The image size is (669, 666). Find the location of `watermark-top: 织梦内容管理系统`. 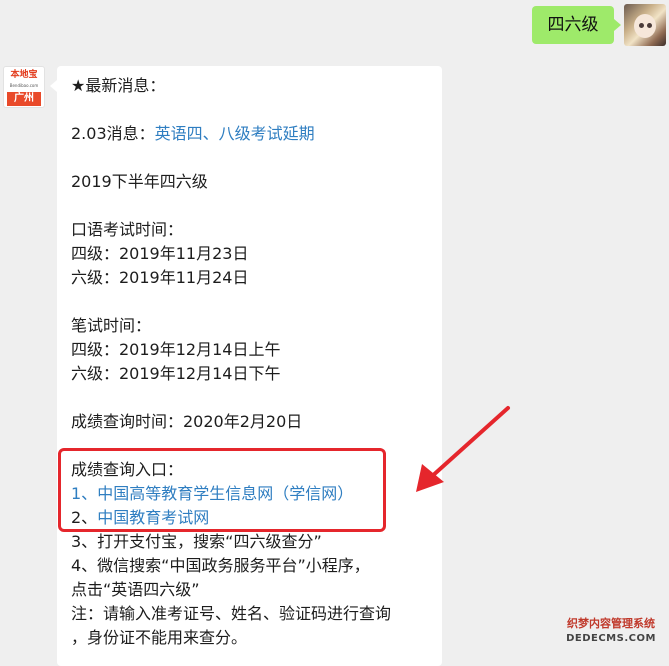

watermark-top: 织梦内容管理系统 is located at coordinates (611, 623).